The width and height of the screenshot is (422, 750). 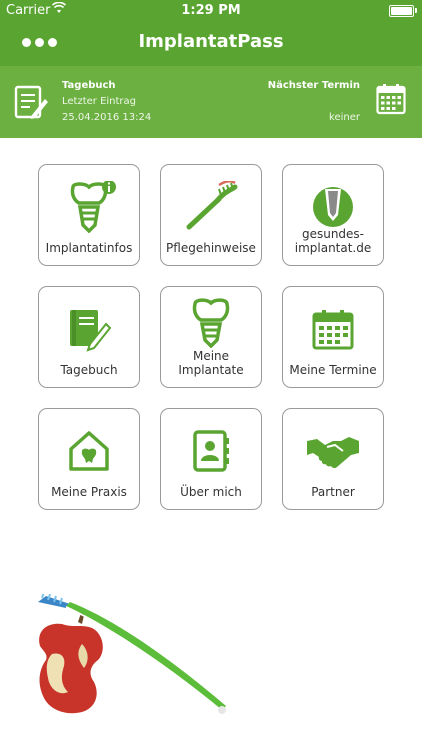 I want to click on tile-label: Über mich, so click(x=211, y=492).